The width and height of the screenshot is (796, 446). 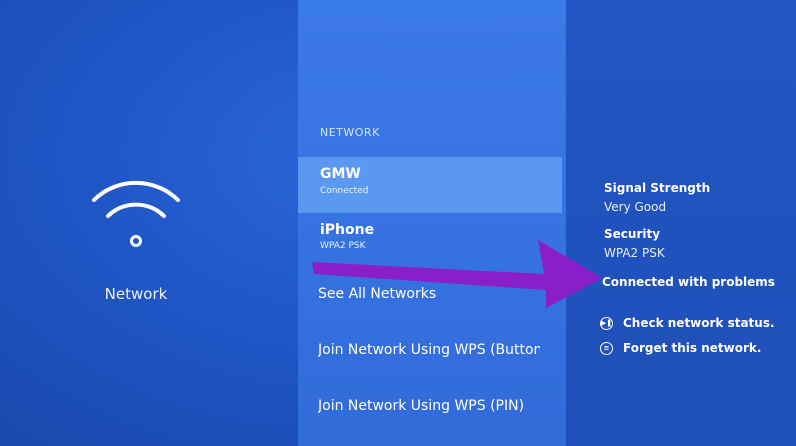 I want to click on signal-strength-value: Very Good, so click(x=635, y=207).